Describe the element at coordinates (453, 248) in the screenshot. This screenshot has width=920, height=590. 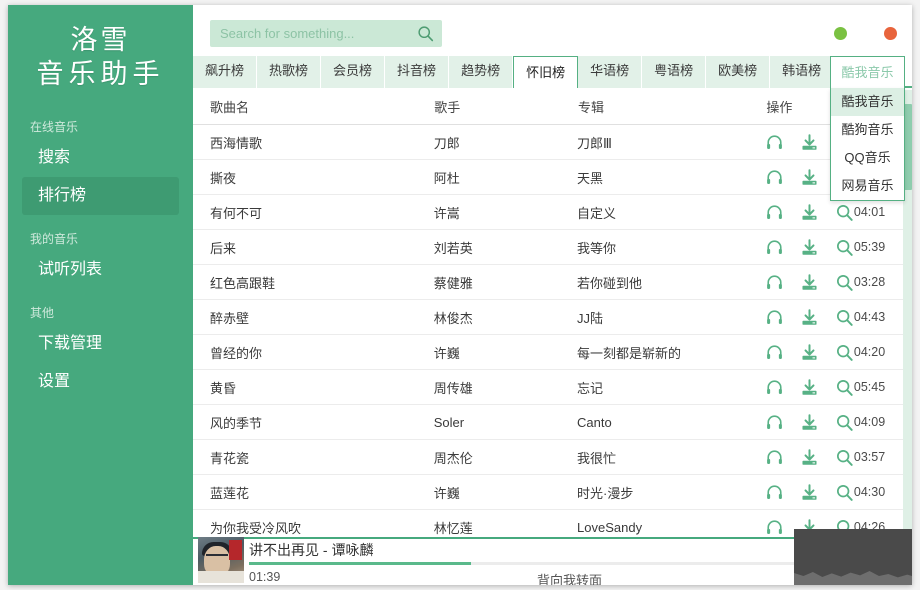
I see `cell-artist: 刘若英` at that location.